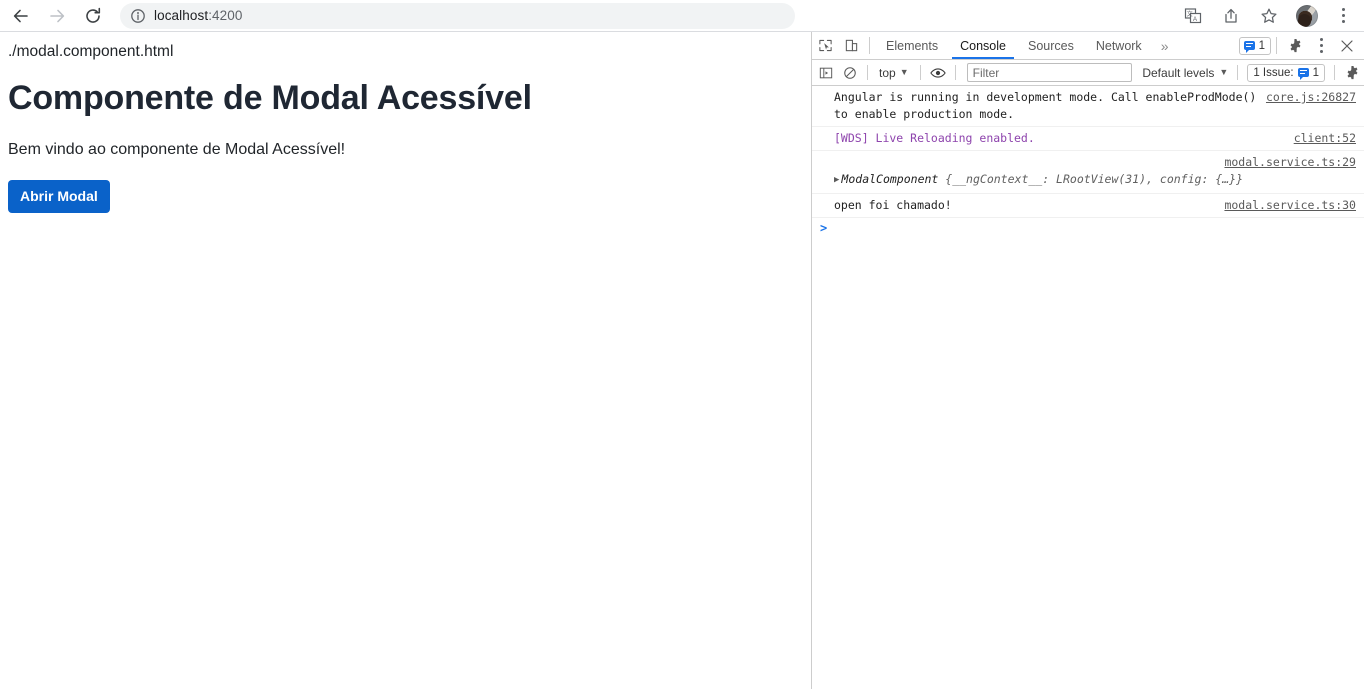  Describe the element at coordinates (850, 73) in the screenshot. I see `clear-console-icon` at that location.